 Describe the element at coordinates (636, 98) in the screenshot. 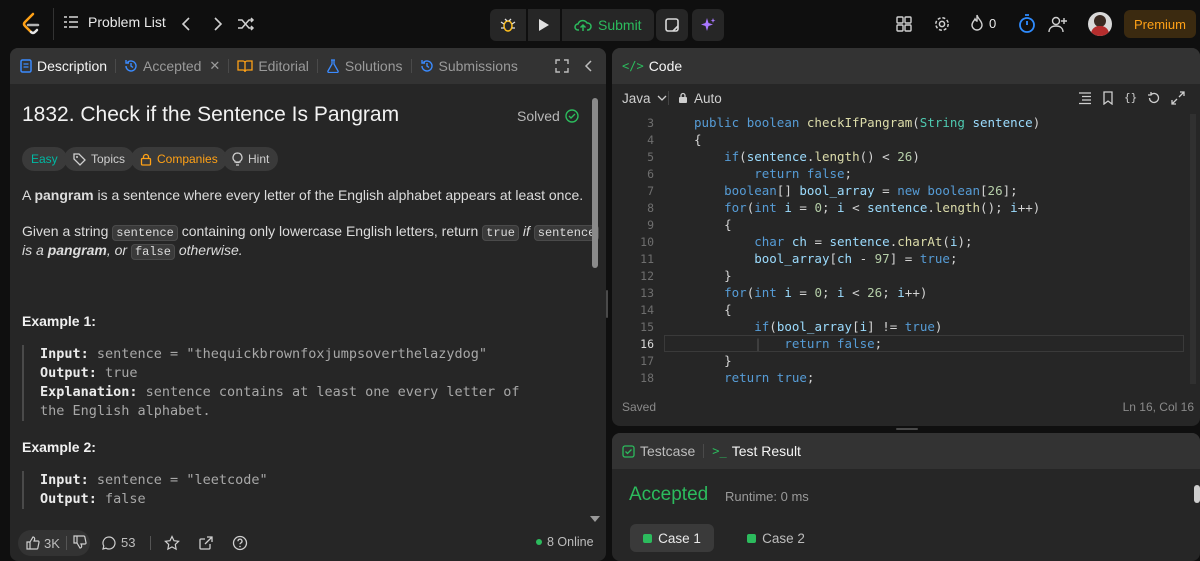

I see `language-value: Java` at that location.